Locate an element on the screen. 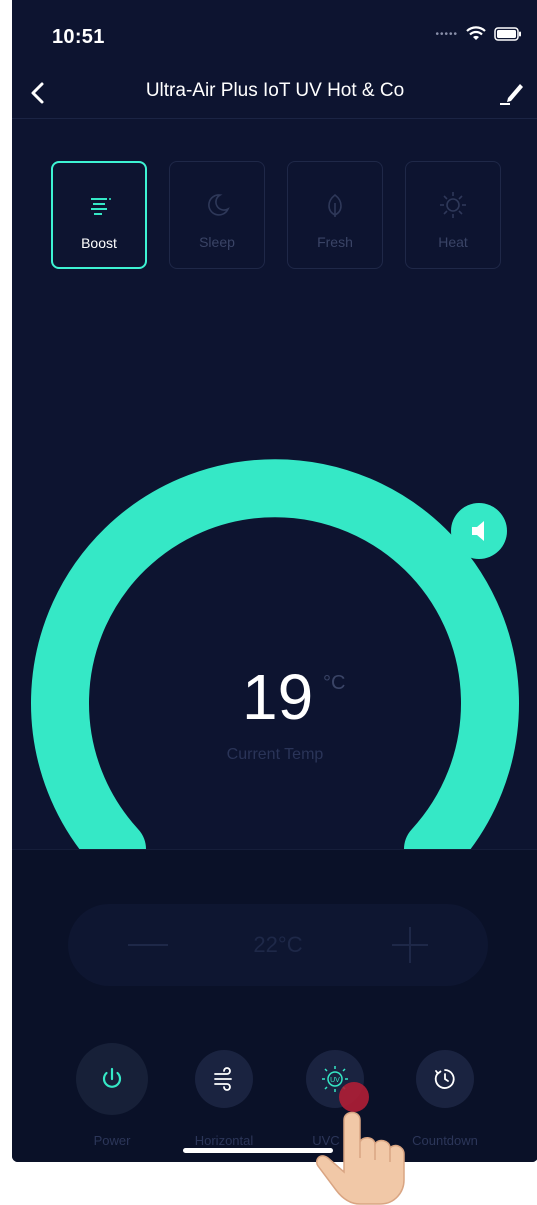 The height and width of the screenshot is (1205, 537). setpoint-stepper: 22°C is located at coordinates (278, 945).